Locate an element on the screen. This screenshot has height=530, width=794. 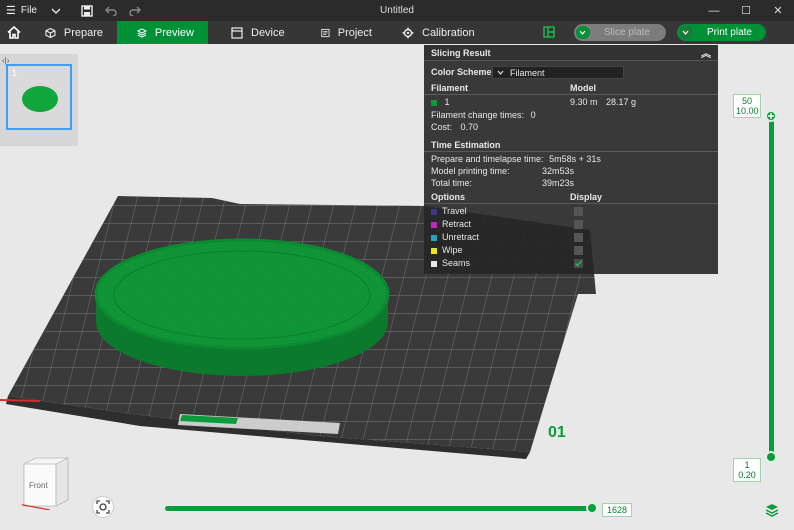
print-dropdown-button is located at coordinates (685, 32).